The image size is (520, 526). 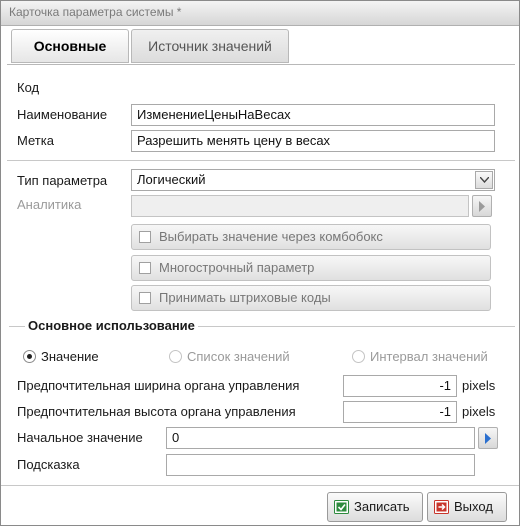 What do you see at coordinates (429, 356) in the screenshot?
I see `radio-interval-label: Интервал значений` at bounding box center [429, 356].